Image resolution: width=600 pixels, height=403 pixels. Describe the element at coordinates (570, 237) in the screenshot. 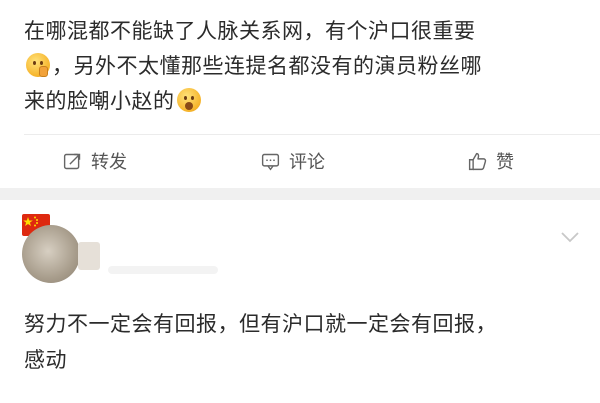

I see `chevron-down-icon` at that location.